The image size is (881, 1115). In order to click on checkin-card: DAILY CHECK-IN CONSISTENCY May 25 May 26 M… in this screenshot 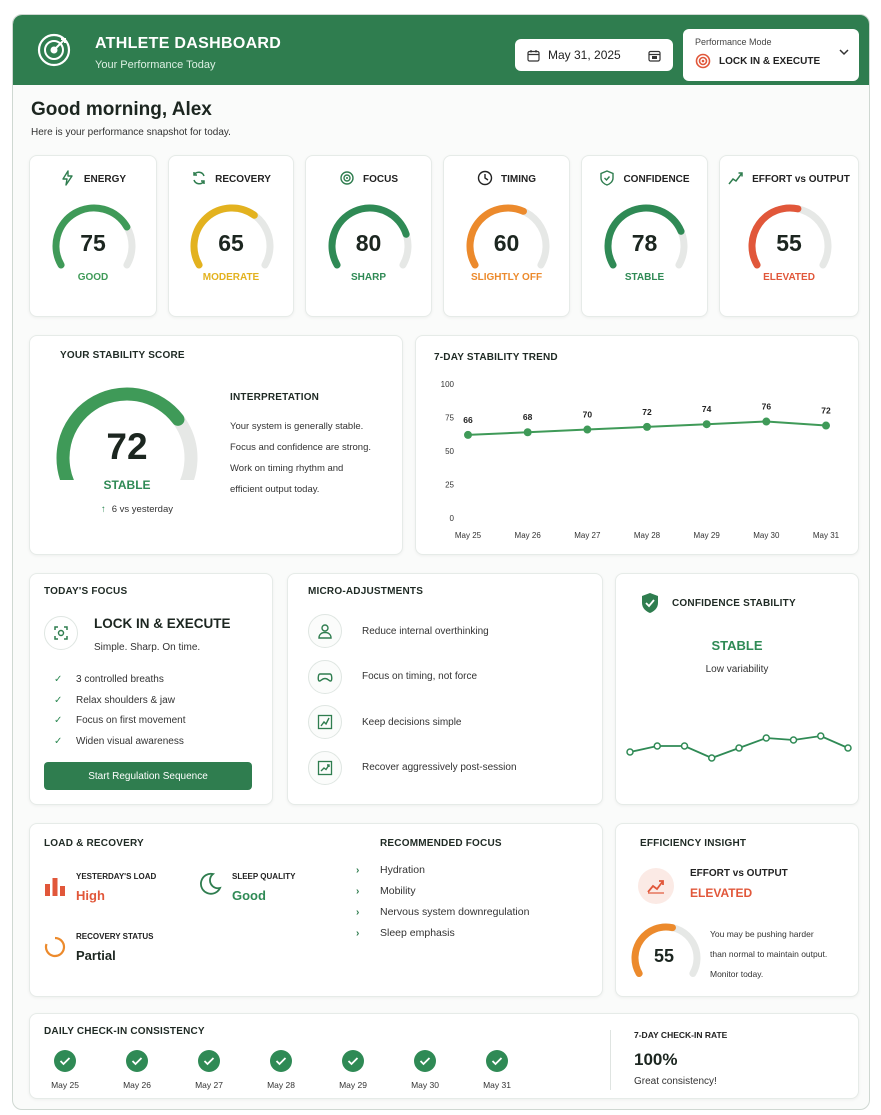, I will do `click(444, 1056)`.